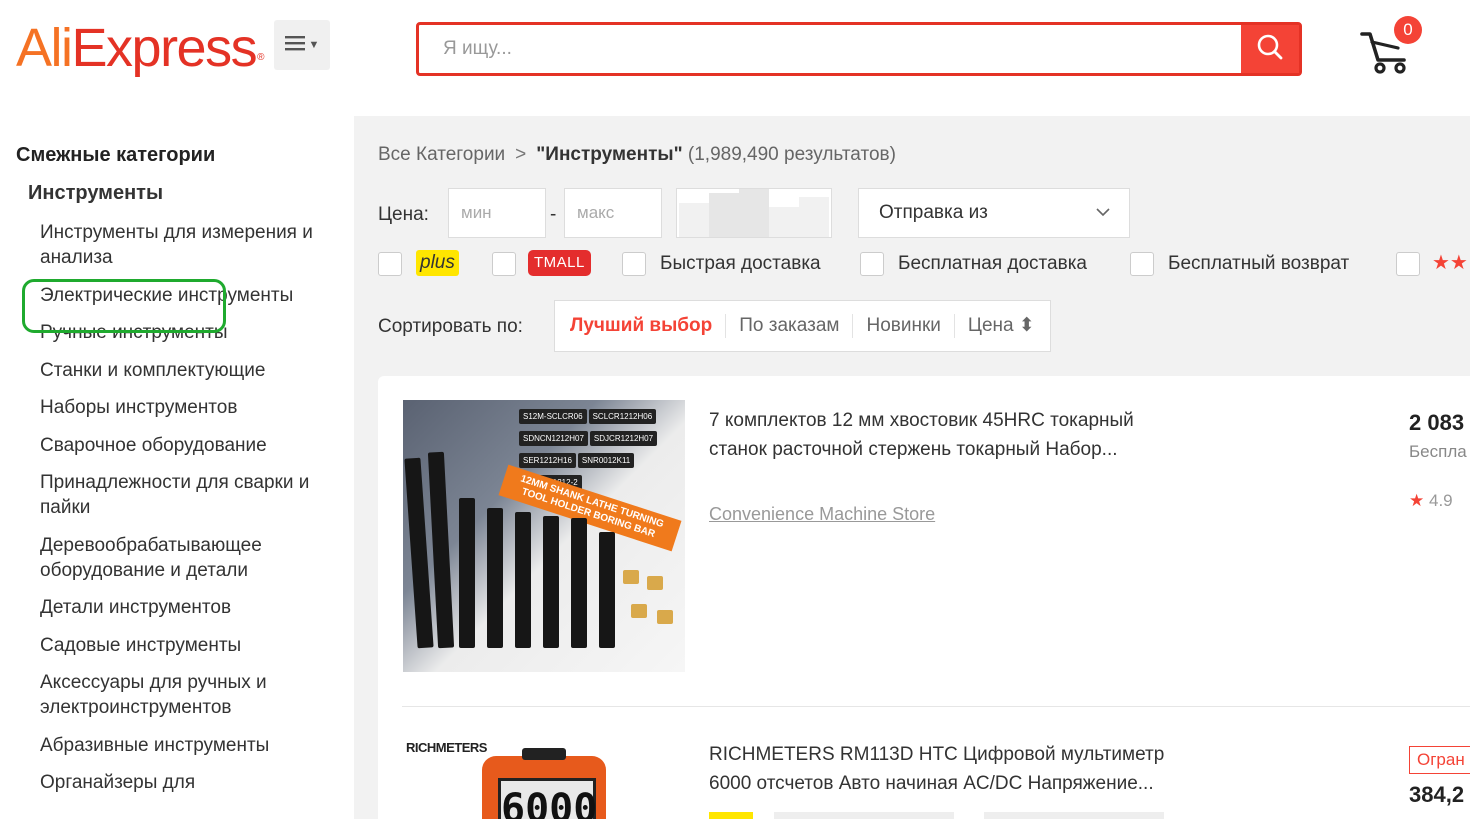 The image size is (1470, 819). I want to click on product-rating: ★ 4.9, so click(1431, 501).